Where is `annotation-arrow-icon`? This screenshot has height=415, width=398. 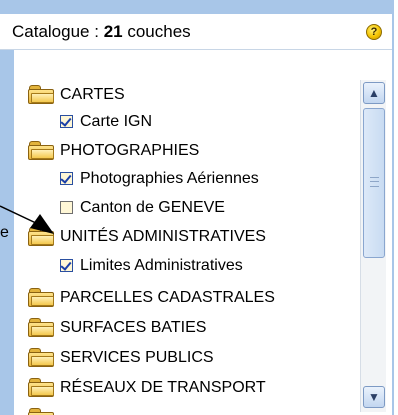 annotation-arrow-icon is located at coordinates (27, 219).